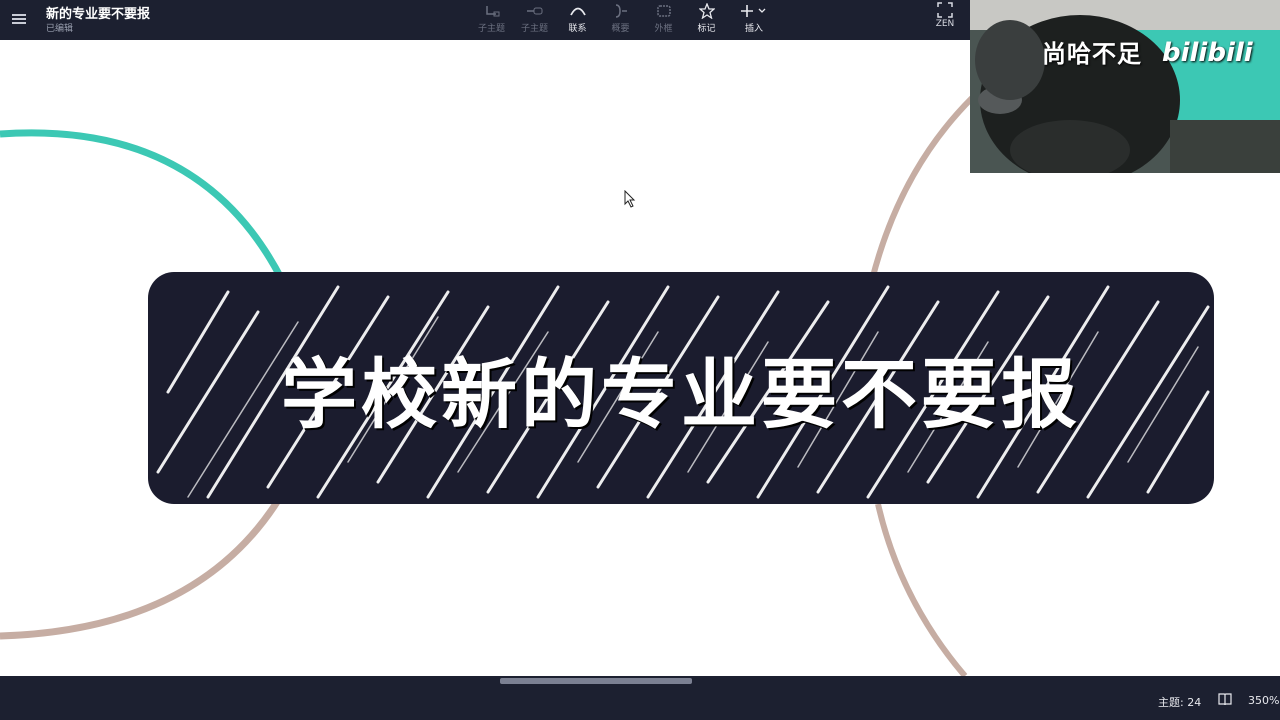 This screenshot has height=720, width=1280. Describe the element at coordinates (663, 29) in the screenshot. I see `boundary-label: 外框` at that location.